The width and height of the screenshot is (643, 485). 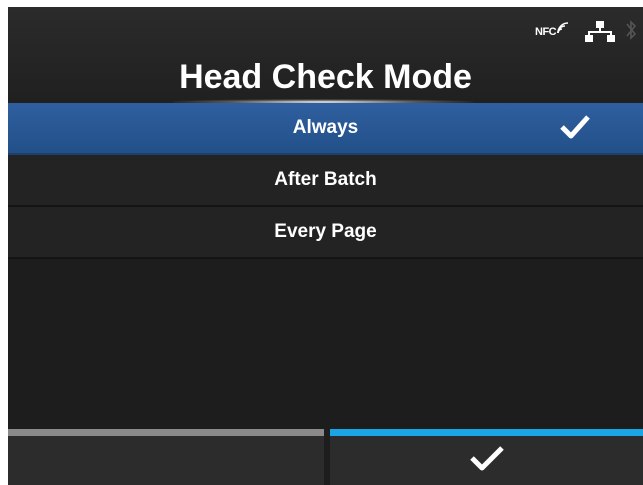 I want to click on option-after-batch: After Batch, so click(x=325, y=181).